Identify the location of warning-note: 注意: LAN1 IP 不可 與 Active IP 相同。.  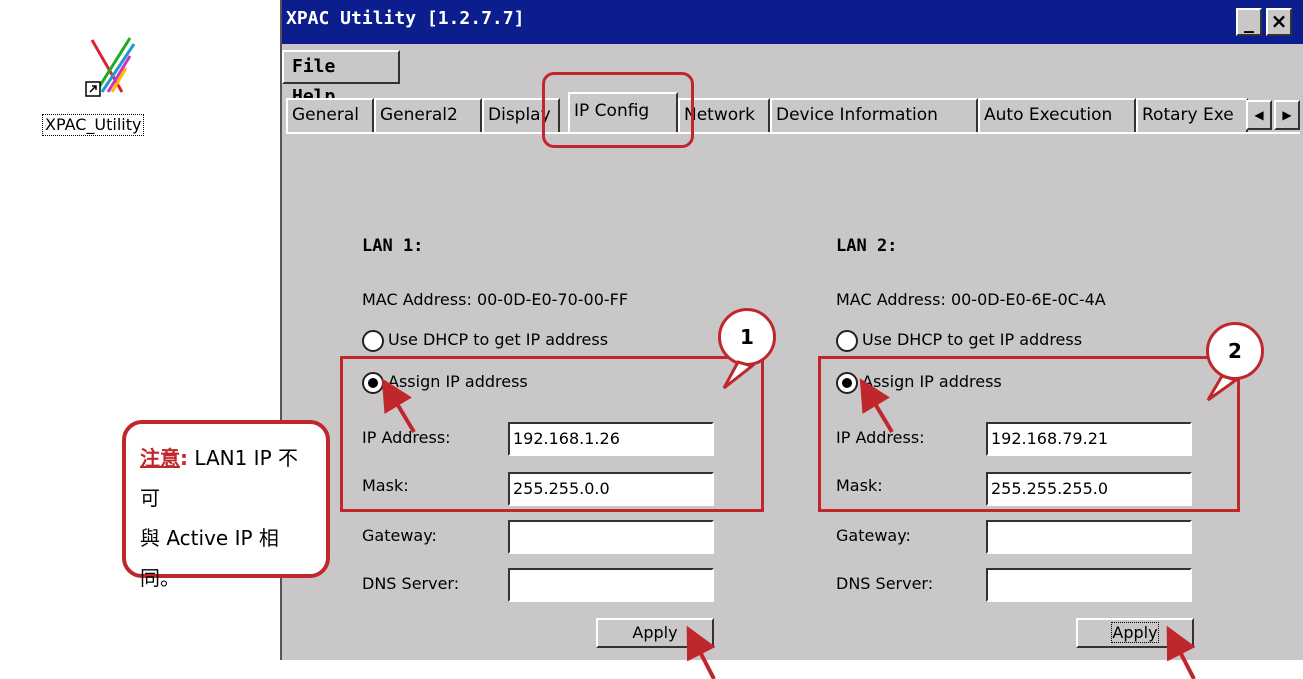
(226, 505).